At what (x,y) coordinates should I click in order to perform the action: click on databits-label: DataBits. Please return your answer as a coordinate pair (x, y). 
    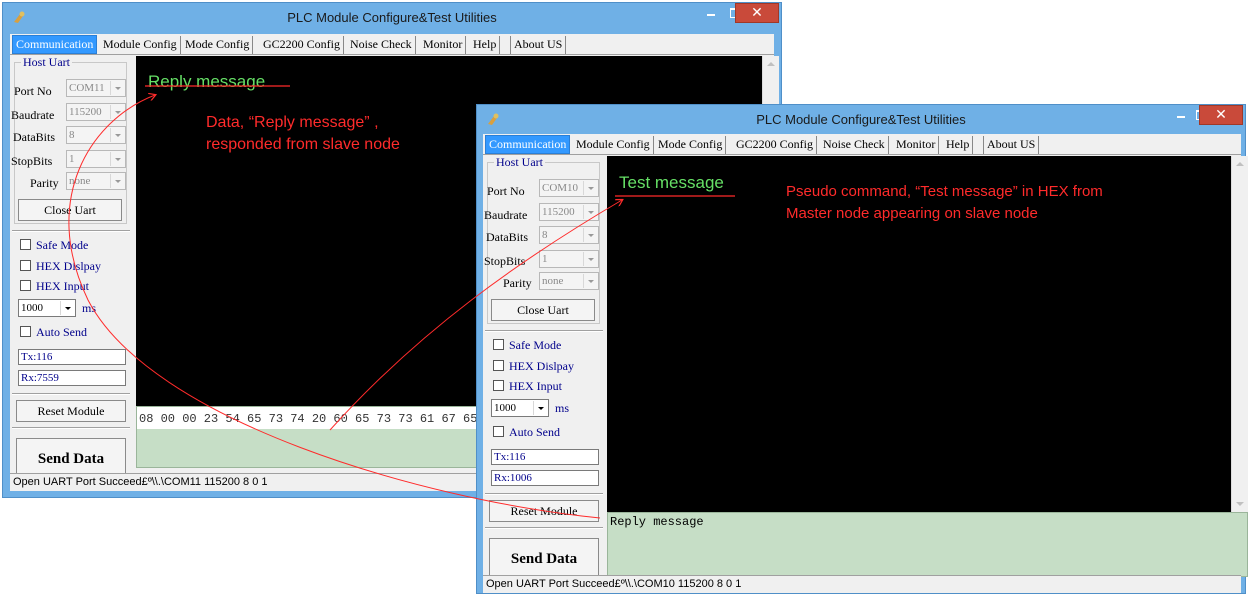
    Looking at the image, I should click on (34, 137).